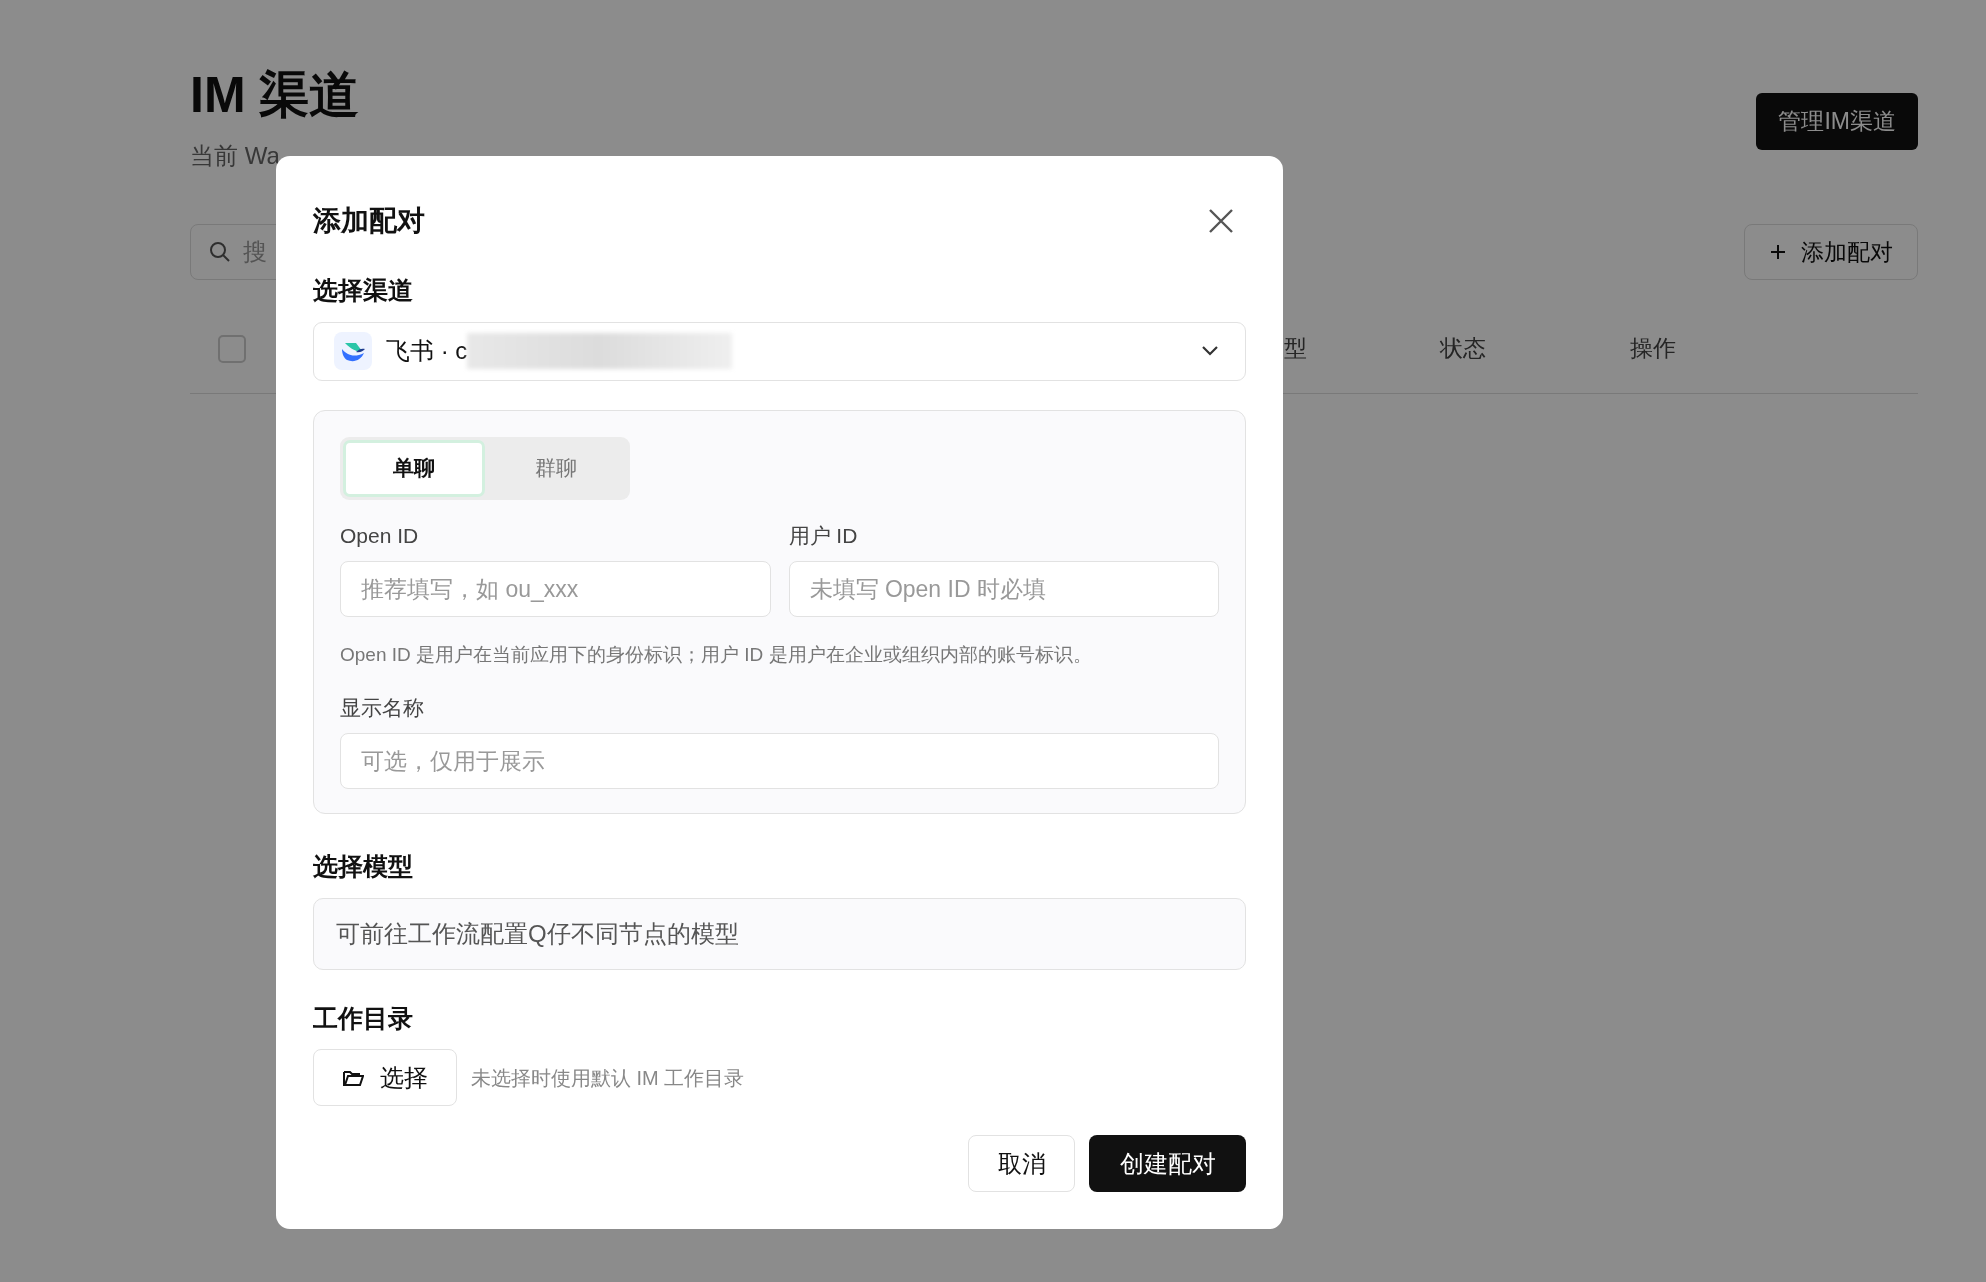 The image size is (1986, 1282). I want to click on display-name-input-field: 可选，仅用于展示, so click(779, 761).